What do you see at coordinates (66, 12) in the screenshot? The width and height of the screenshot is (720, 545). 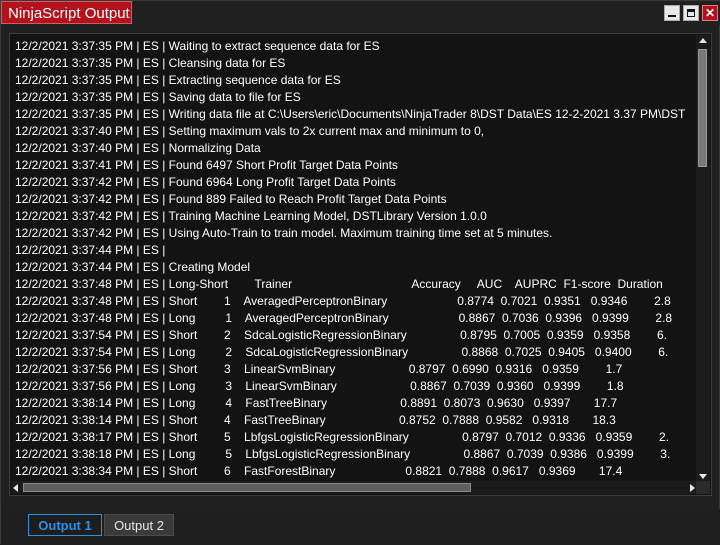 I see `window-title: NinjaScript Output` at bounding box center [66, 12].